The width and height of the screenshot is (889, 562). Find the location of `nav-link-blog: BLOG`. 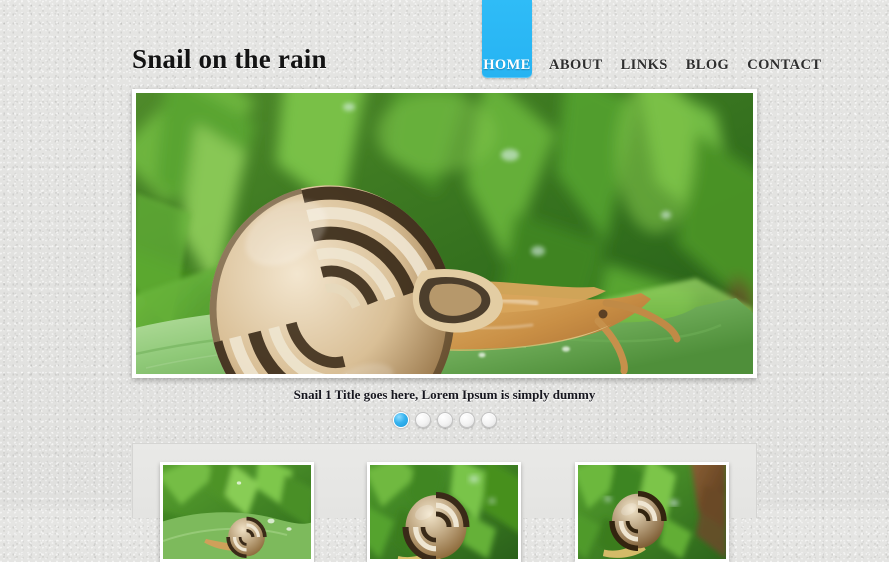

nav-link-blog: BLOG is located at coordinates (708, 37).